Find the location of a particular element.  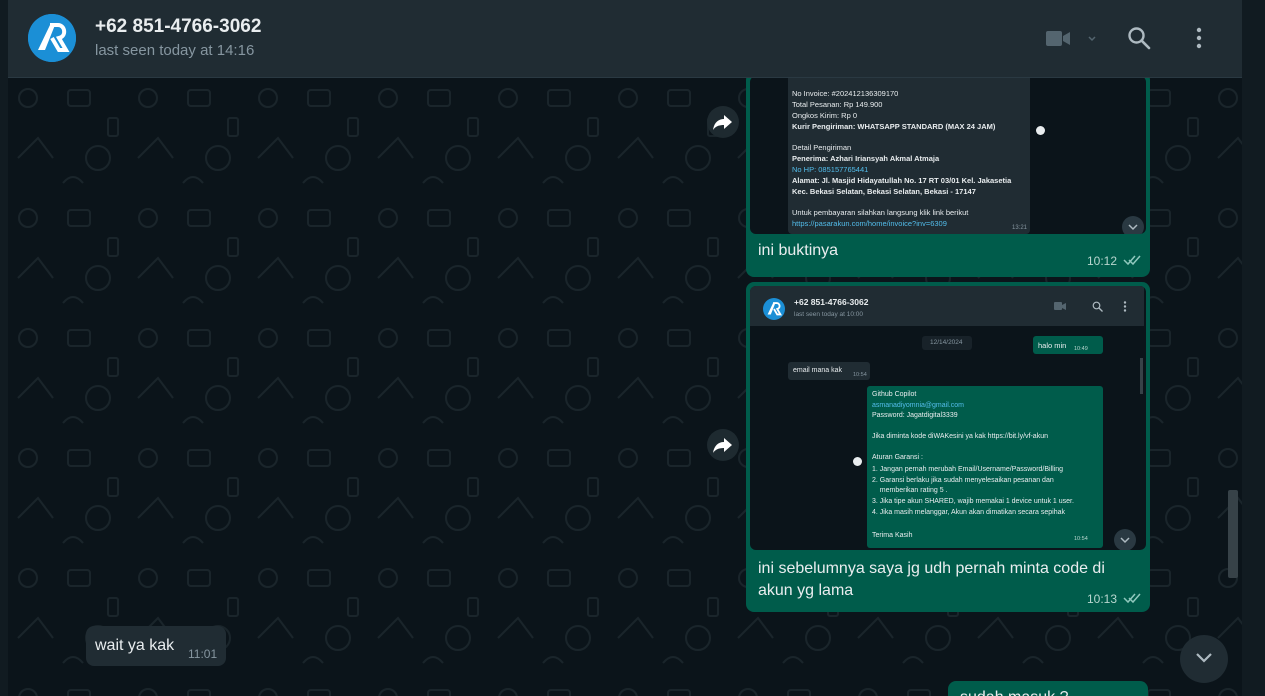

message-bubble-outgoing: sudah masuk ? is located at coordinates (1048, 688).